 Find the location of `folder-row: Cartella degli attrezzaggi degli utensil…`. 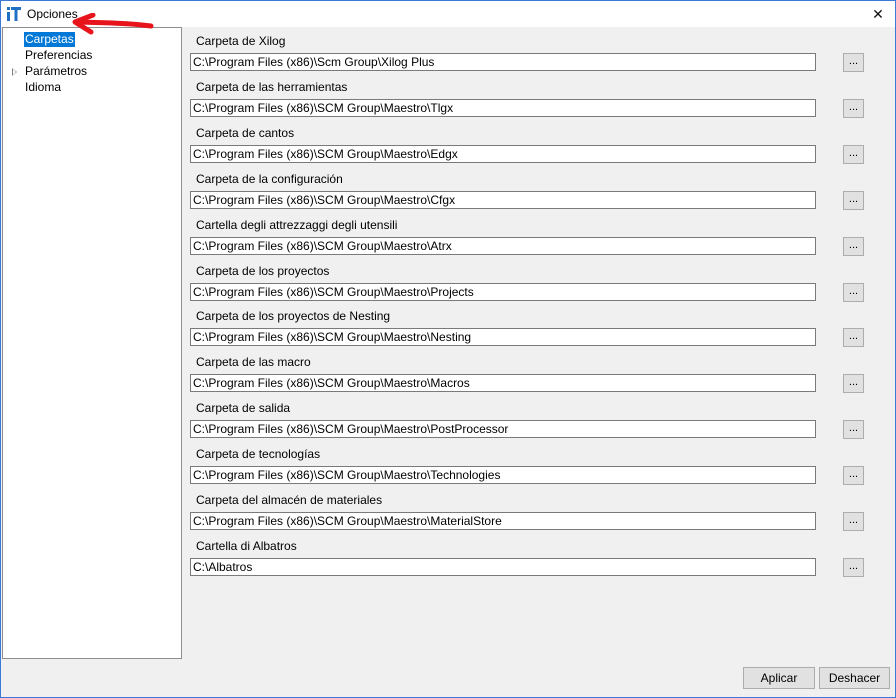

folder-row: Cartella degli attrezzaggi degli utensil… is located at coordinates (534, 234).